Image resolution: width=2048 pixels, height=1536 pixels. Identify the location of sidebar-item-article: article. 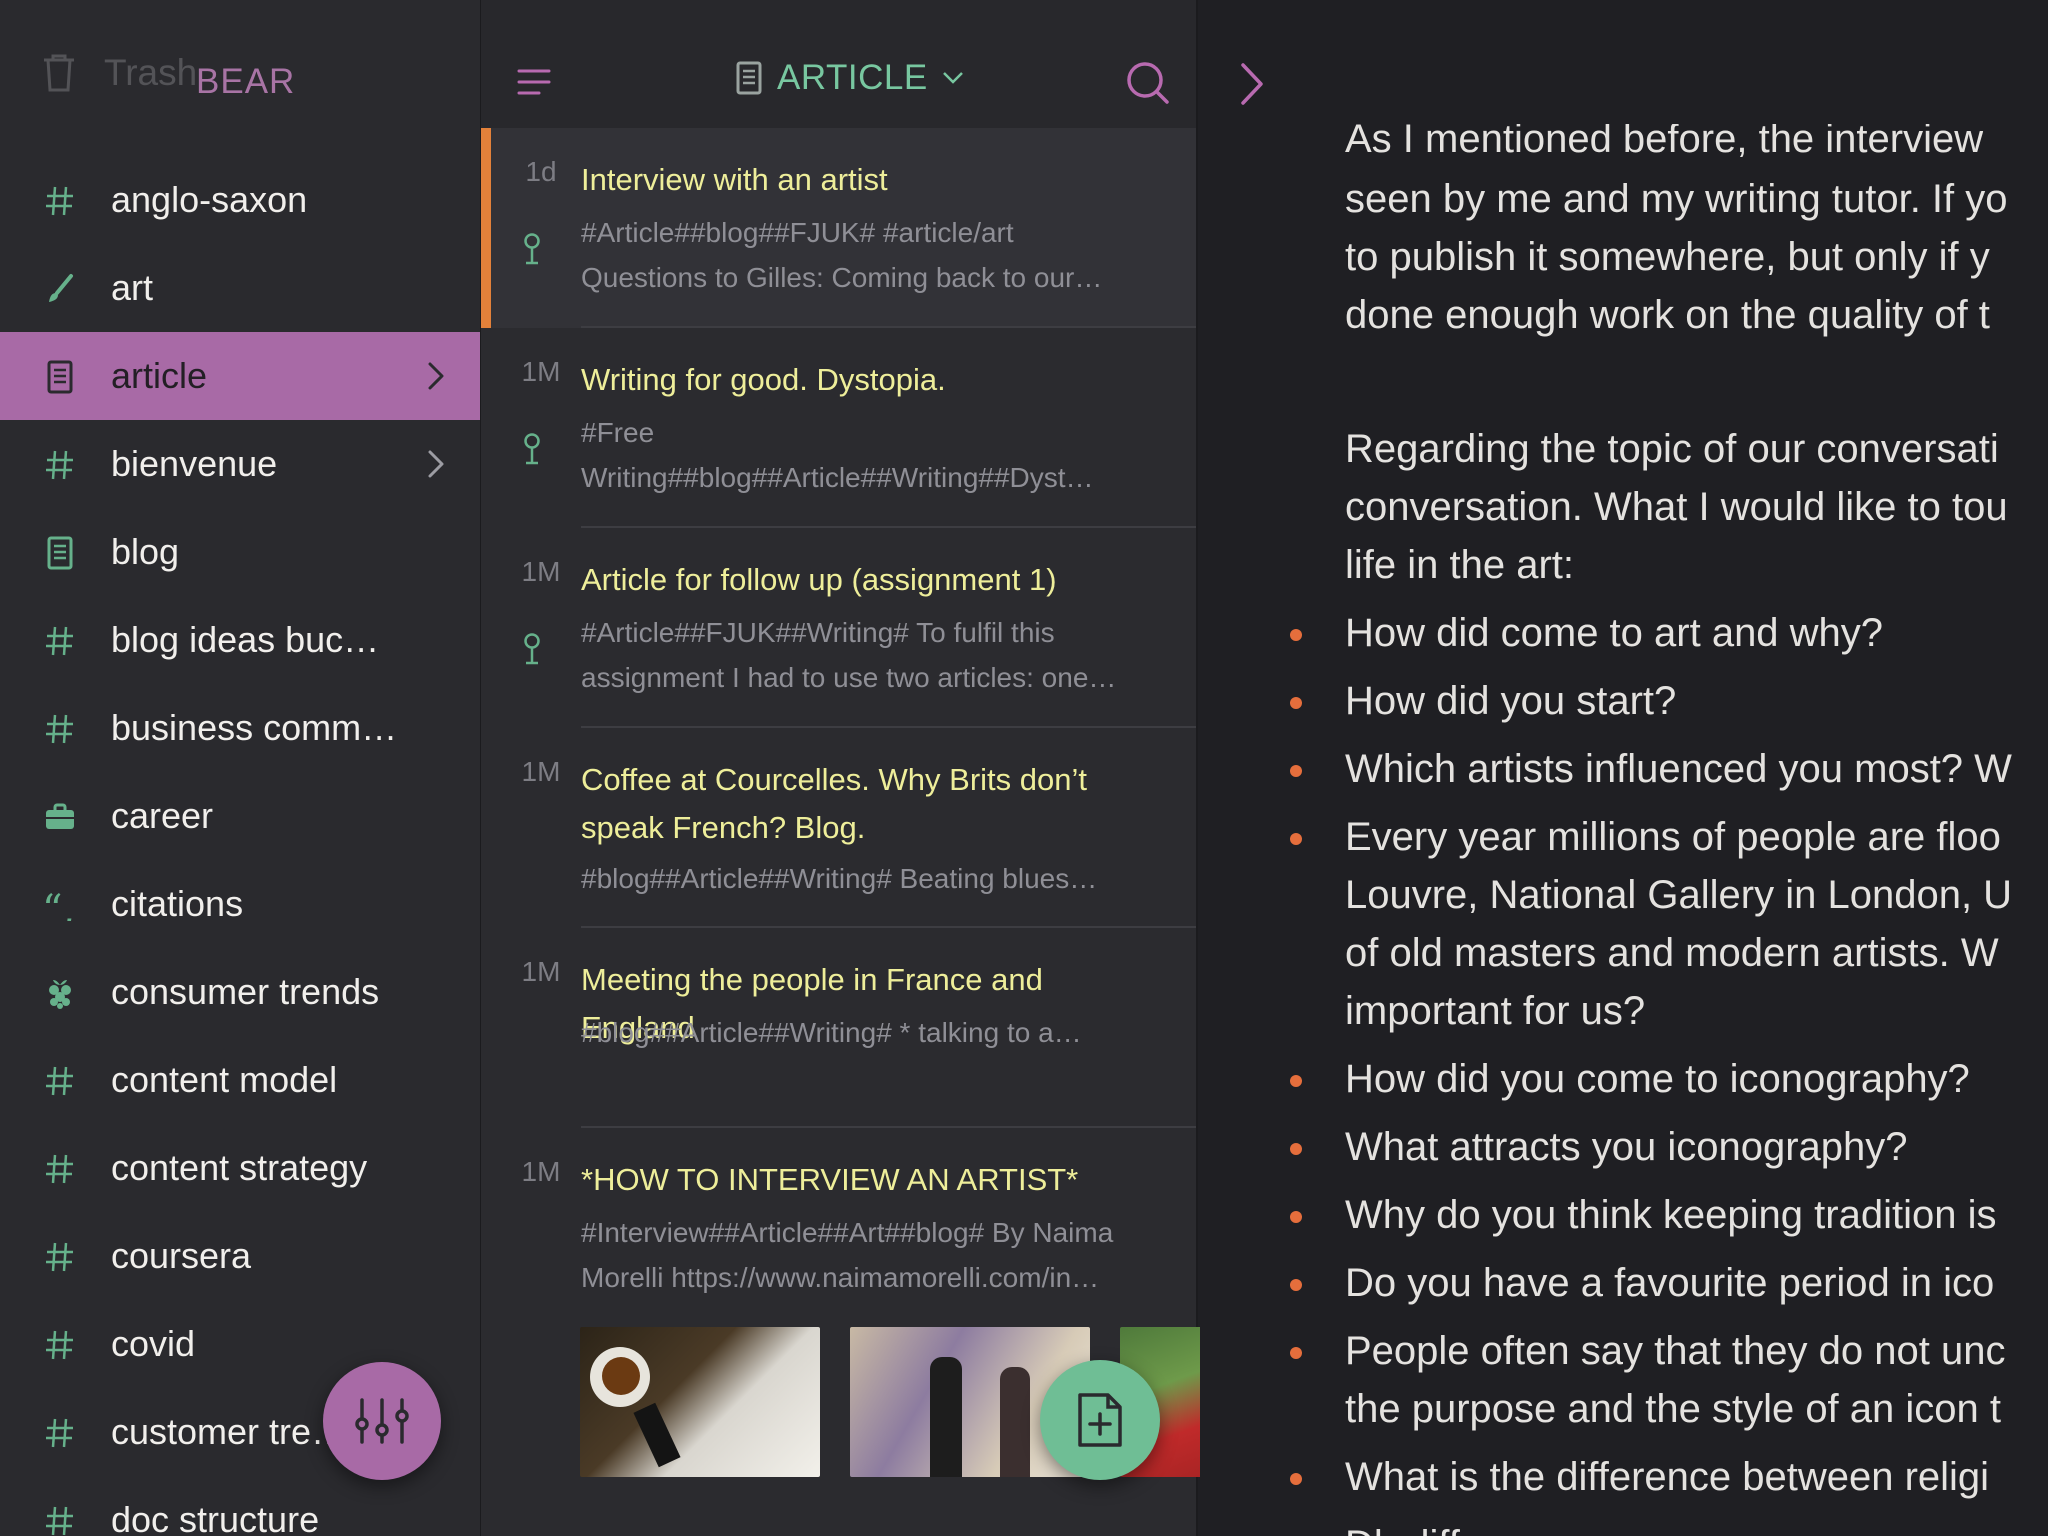
(240, 376).